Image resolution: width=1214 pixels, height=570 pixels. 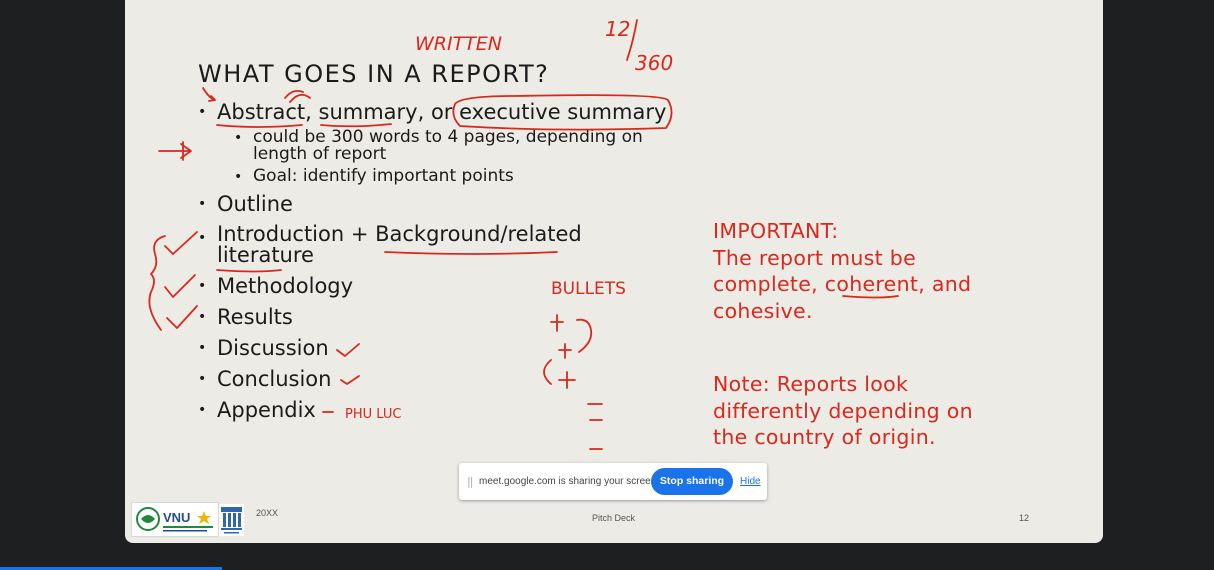 I want to click on ink-arrow-stroke, so click(x=209, y=94).